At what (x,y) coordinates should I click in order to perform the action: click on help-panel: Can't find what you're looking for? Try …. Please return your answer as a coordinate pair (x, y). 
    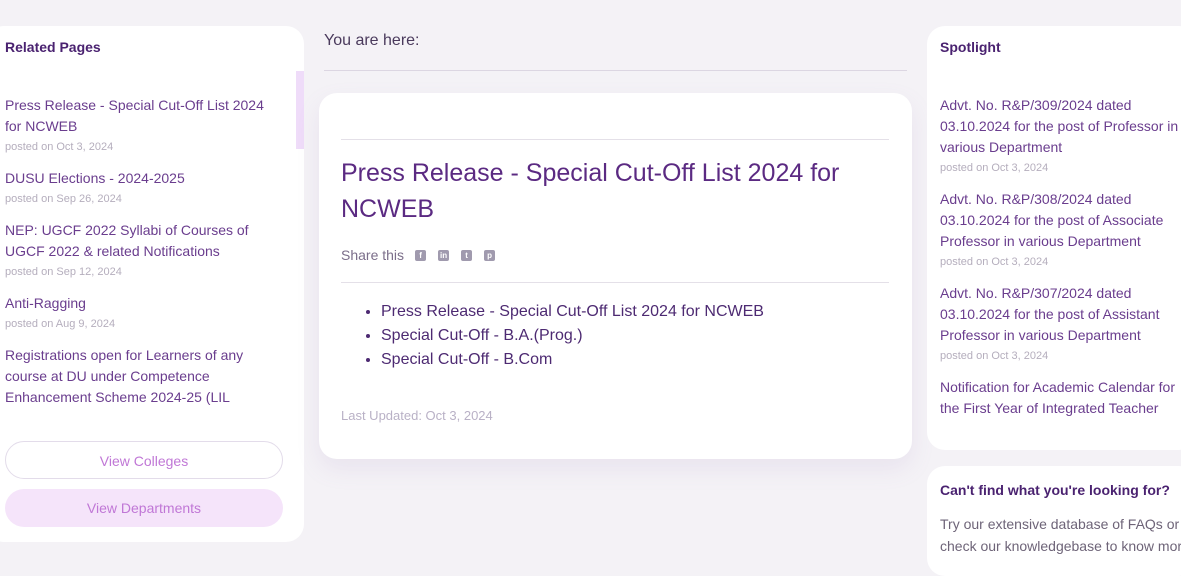
    Looking at the image, I should click on (1054, 521).